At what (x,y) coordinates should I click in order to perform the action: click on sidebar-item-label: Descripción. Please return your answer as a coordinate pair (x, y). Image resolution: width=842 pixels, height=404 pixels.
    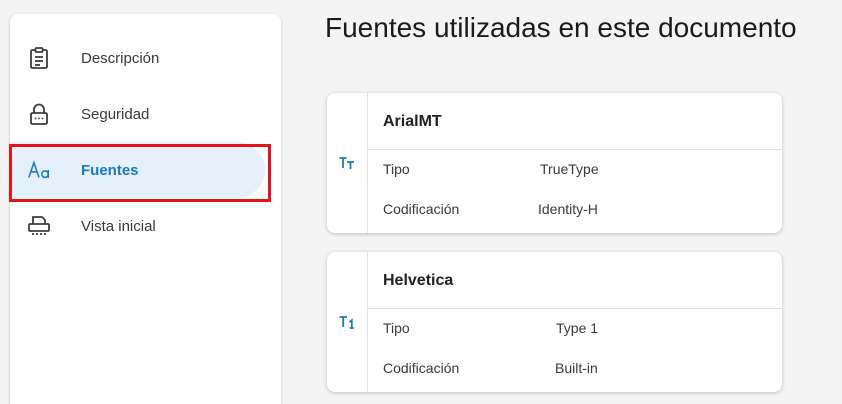
    Looking at the image, I should click on (120, 58).